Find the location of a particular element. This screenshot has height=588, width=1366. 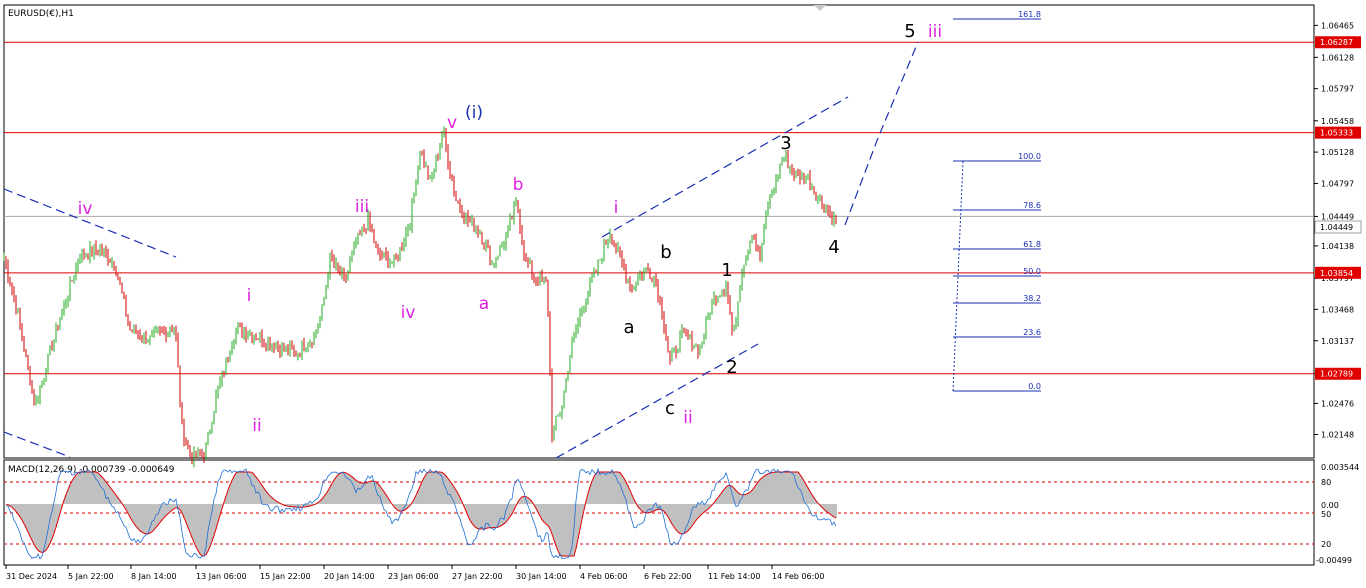

chart-title: EURUSD(€),H1 is located at coordinates (41, 14).